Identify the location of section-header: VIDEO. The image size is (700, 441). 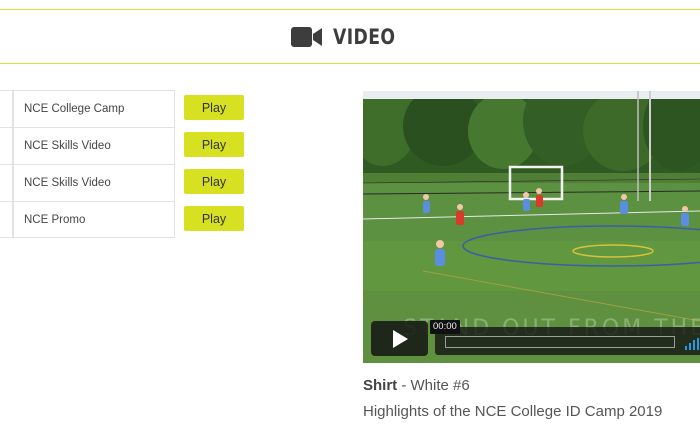
(350, 36).